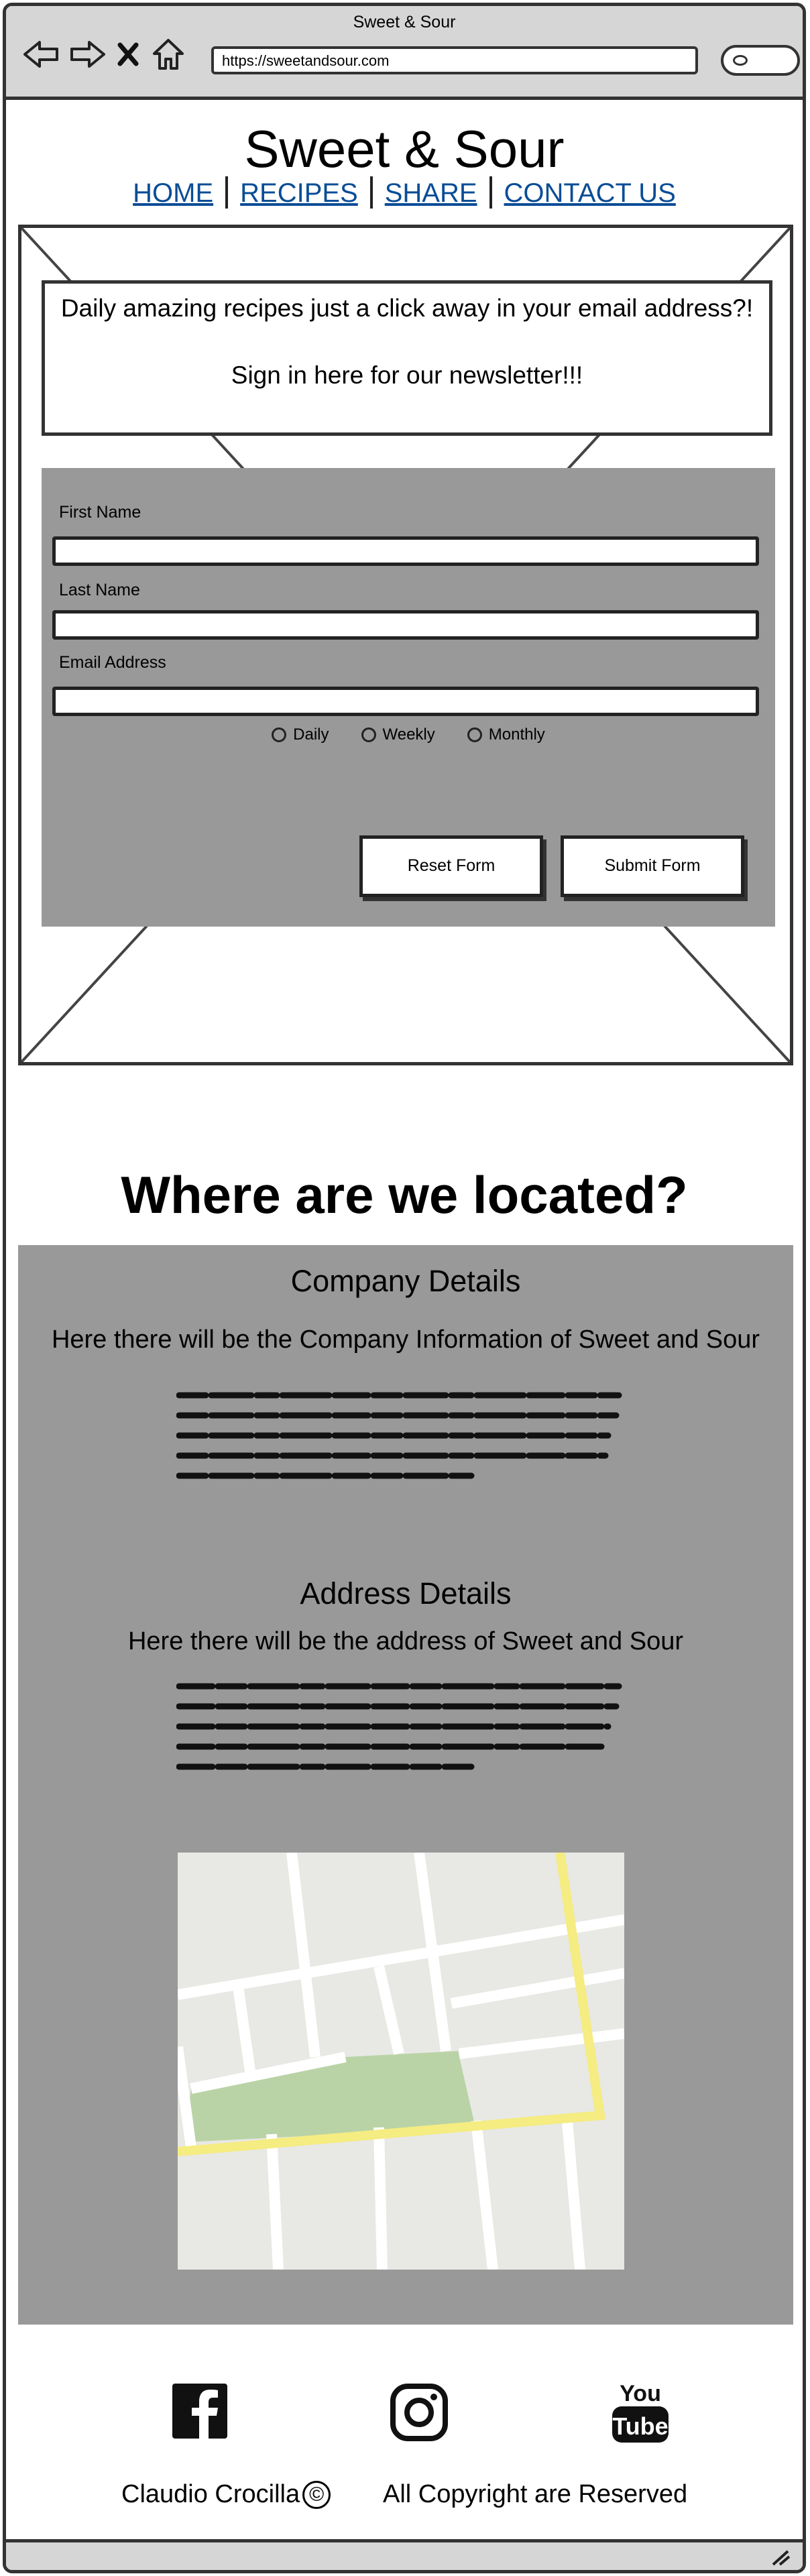  Describe the element at coordinates (311, 734) in the screenshot. I see `radio-daily-label: Daily` at that location.